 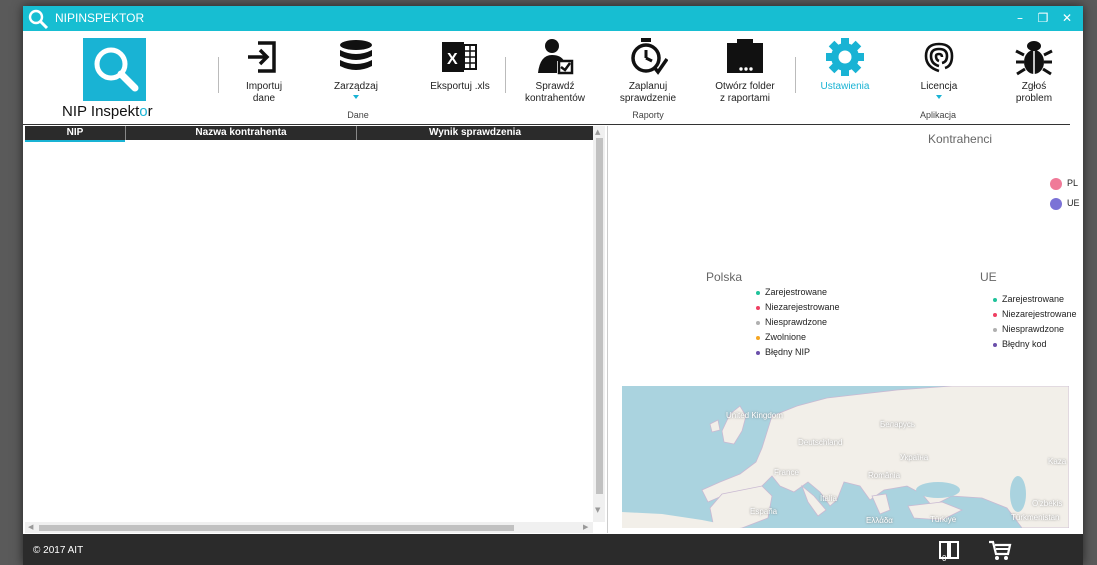 What do you see at coordinates (1057, 461) in the screenshot?
I see `map-label: Kaza` at bounding box center [1057, 461].